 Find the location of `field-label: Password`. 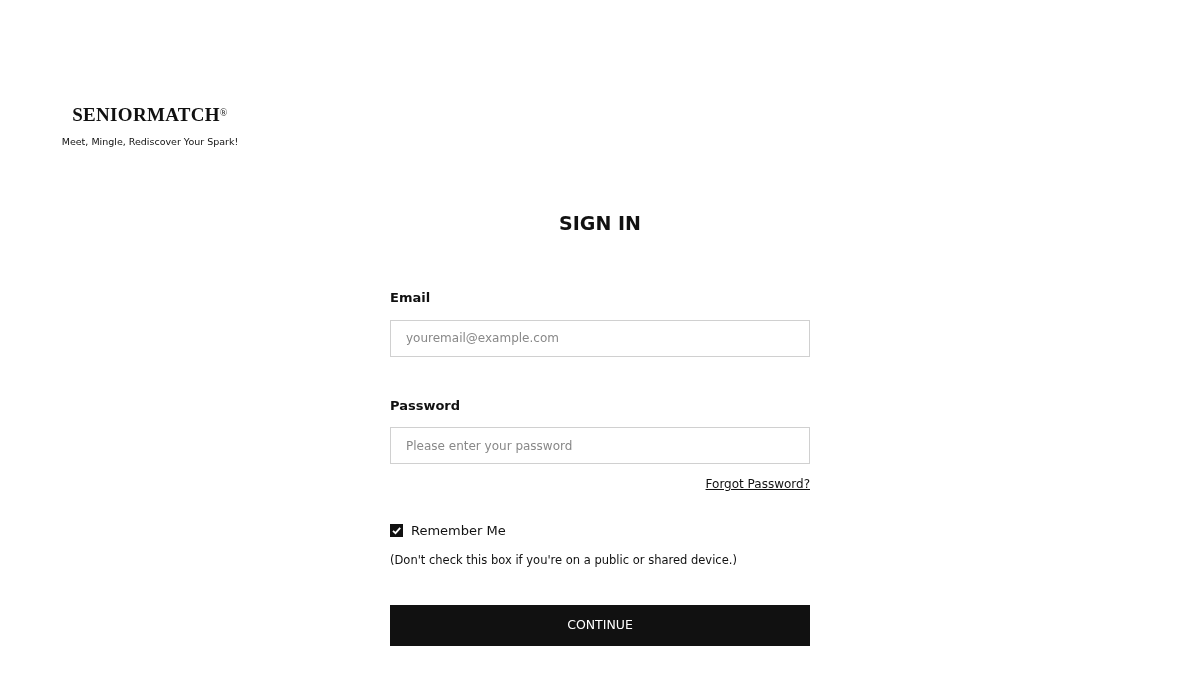

field-label: Password is located at coordinates (425, 405).